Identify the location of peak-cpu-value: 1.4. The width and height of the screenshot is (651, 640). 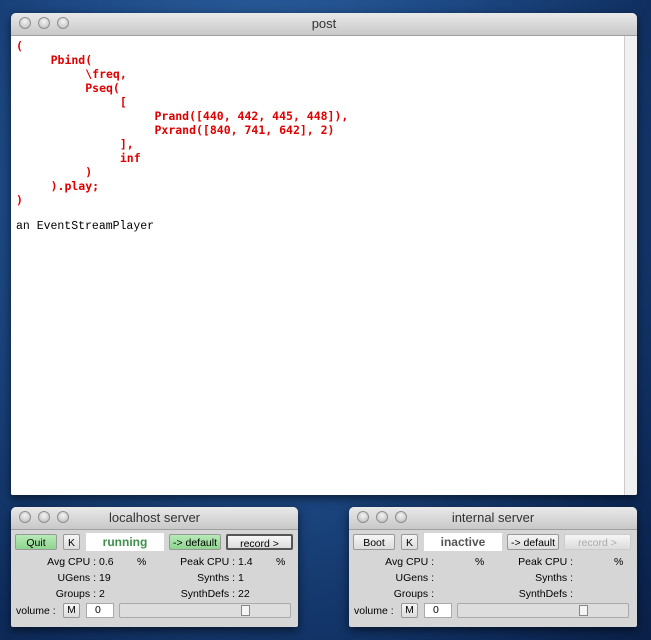
(245, 562).